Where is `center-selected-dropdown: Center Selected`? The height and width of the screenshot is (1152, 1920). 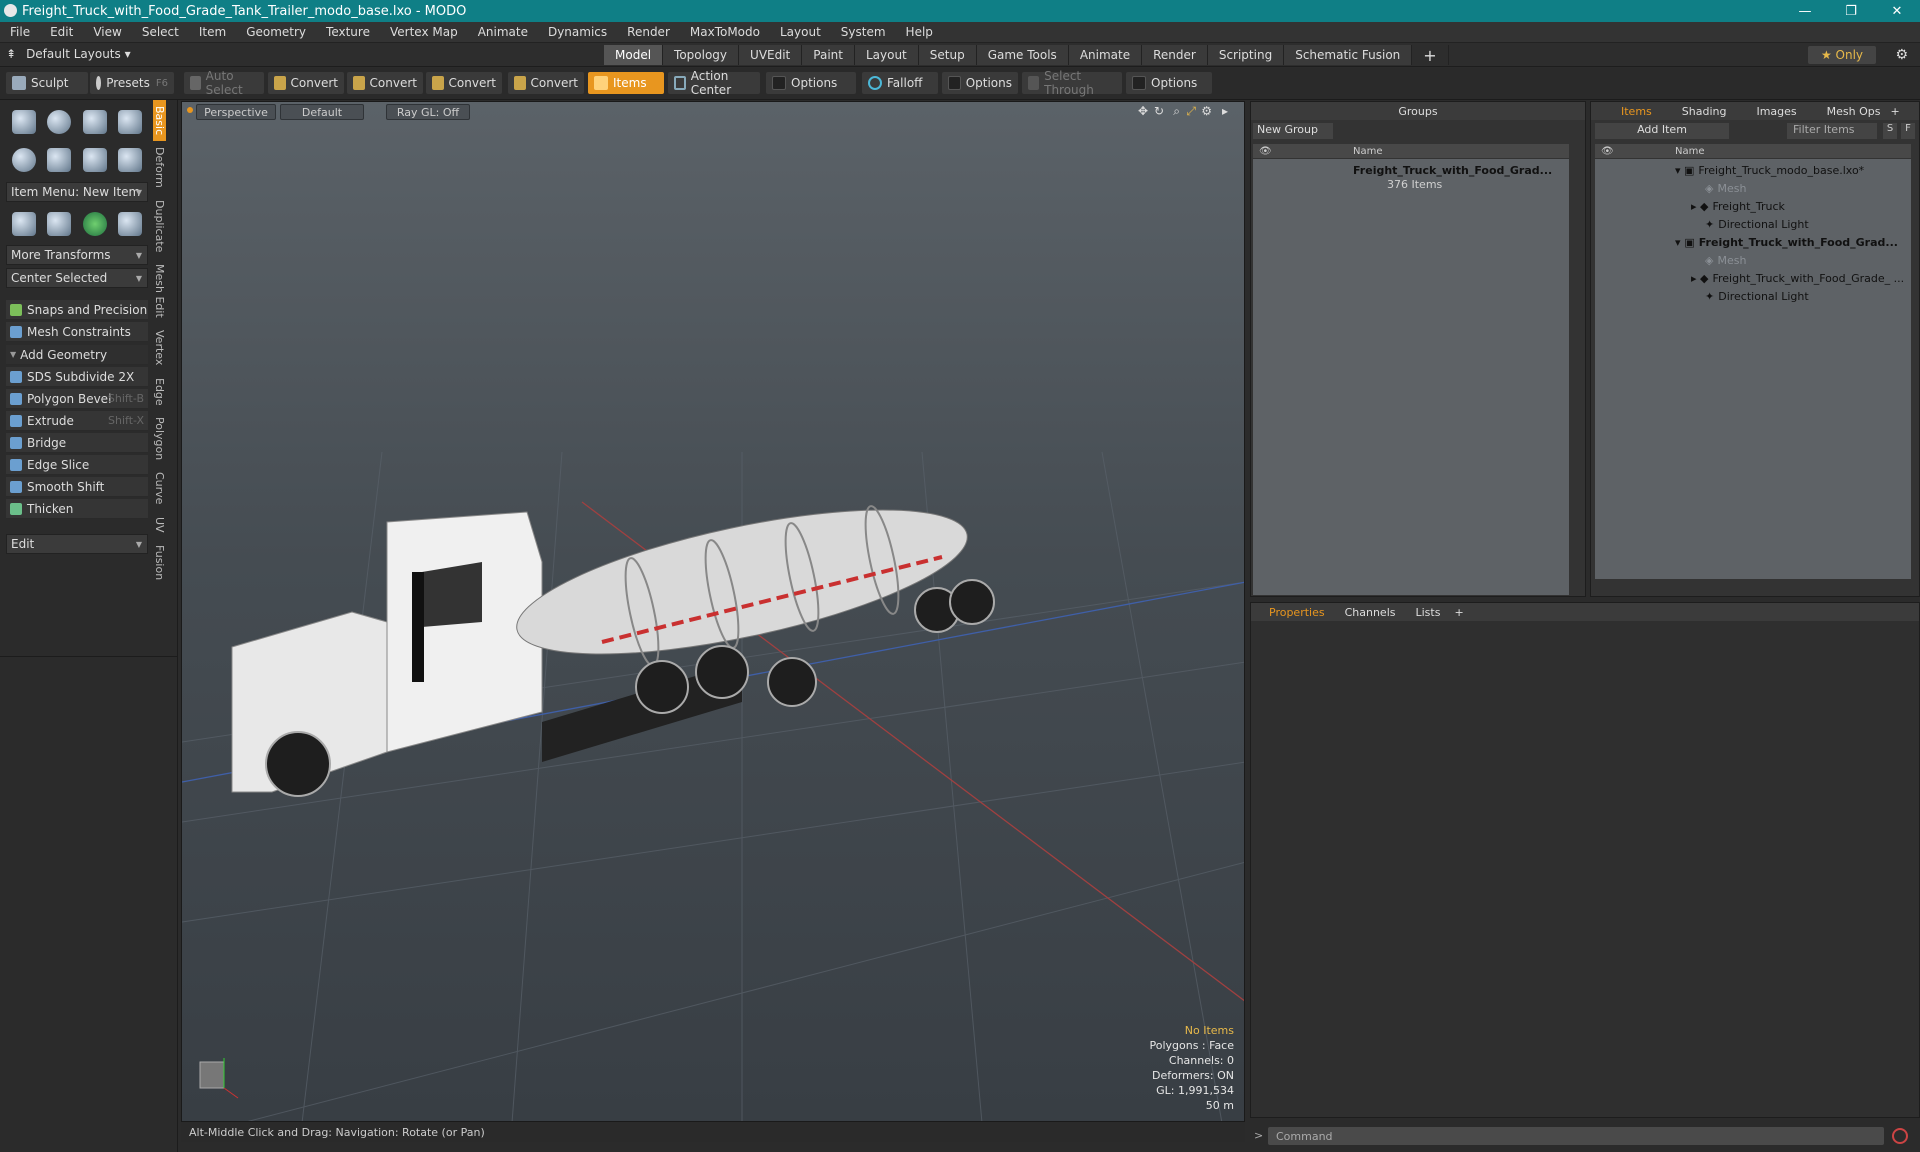 center-selected-dropdown: Center Selected is located at coordinates (77, 278).